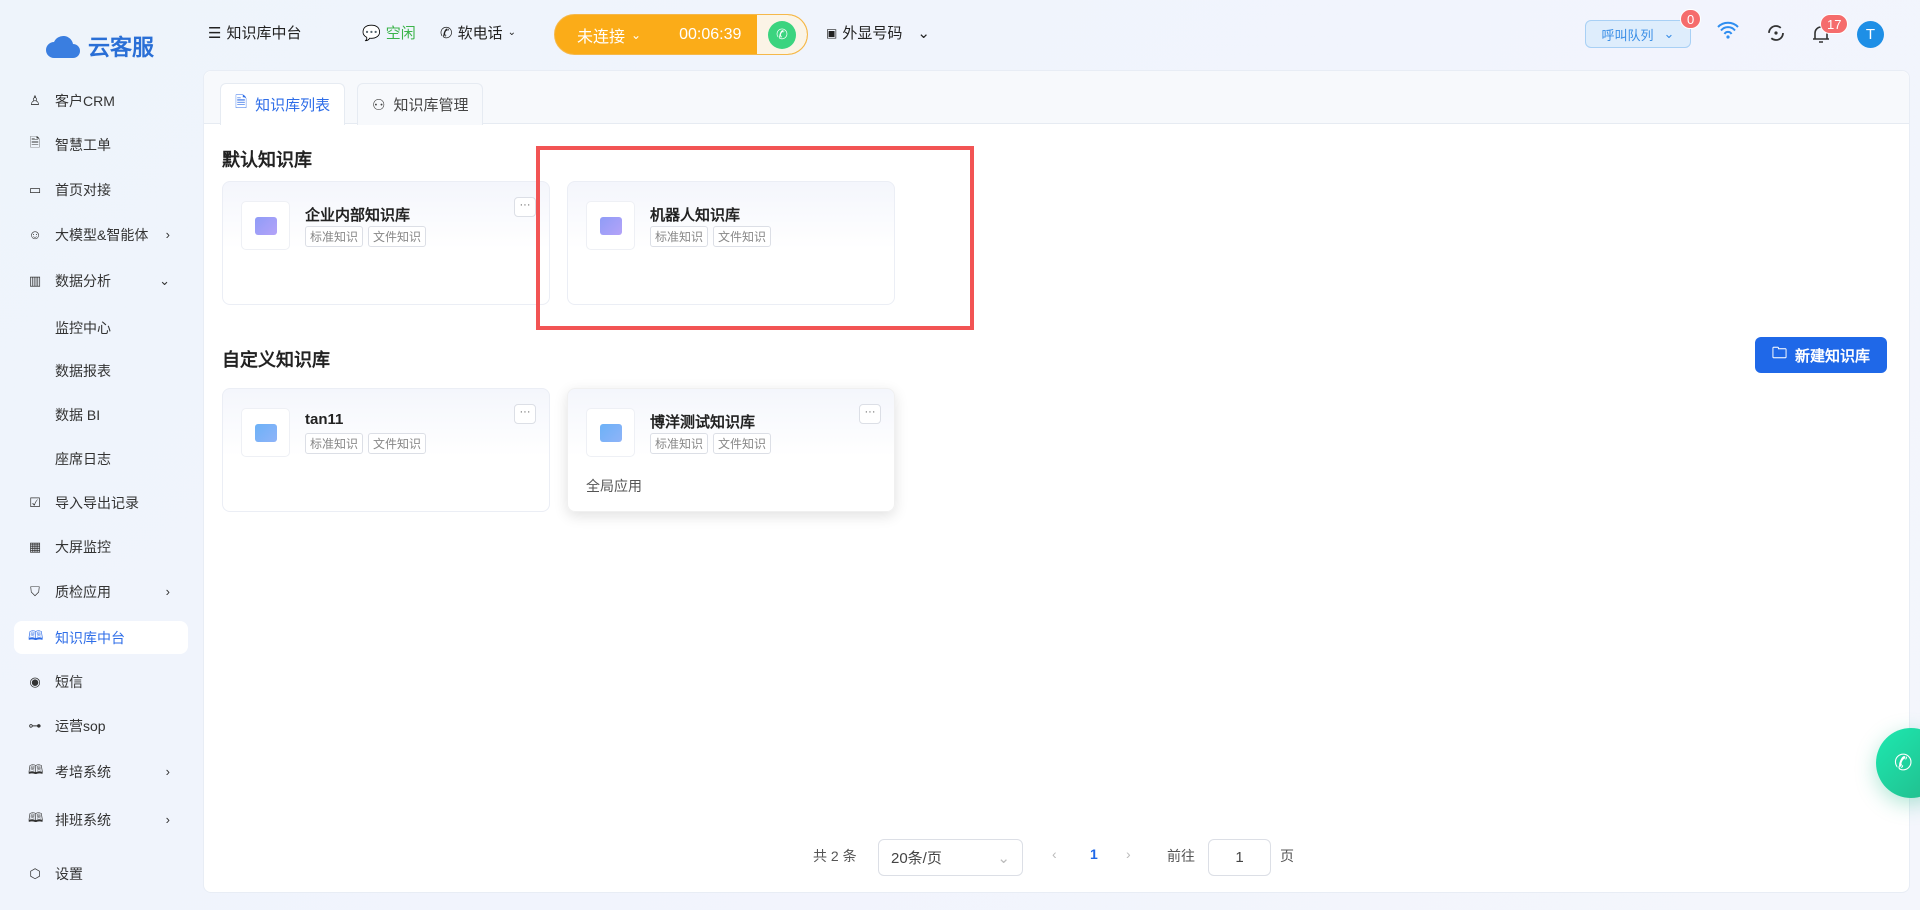 This screenshot has height=910, width=1920. I want to click on page-title: 知识库中台, so click(264, 33).